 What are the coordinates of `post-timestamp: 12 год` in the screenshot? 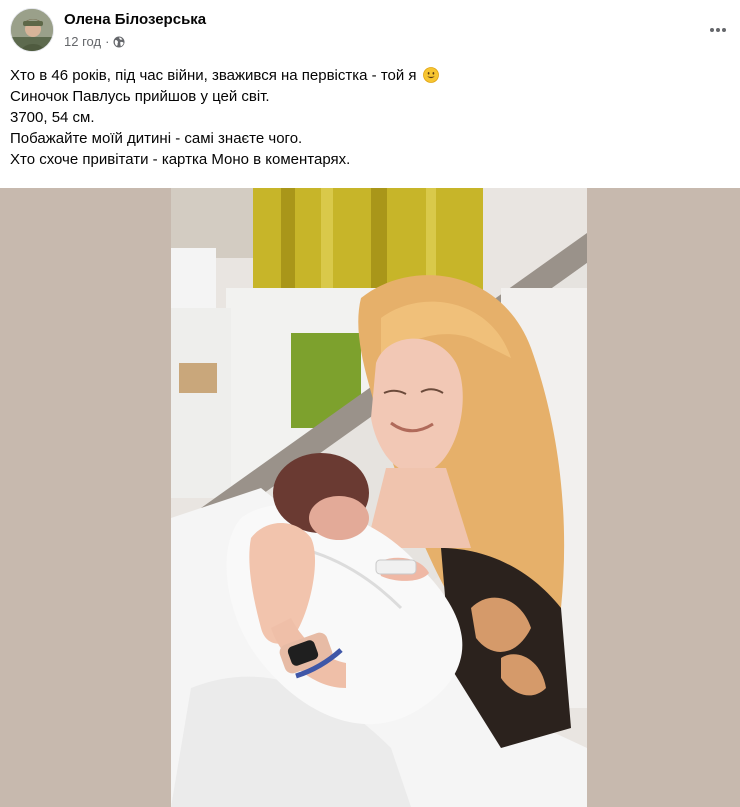 It's located at (82, 41).